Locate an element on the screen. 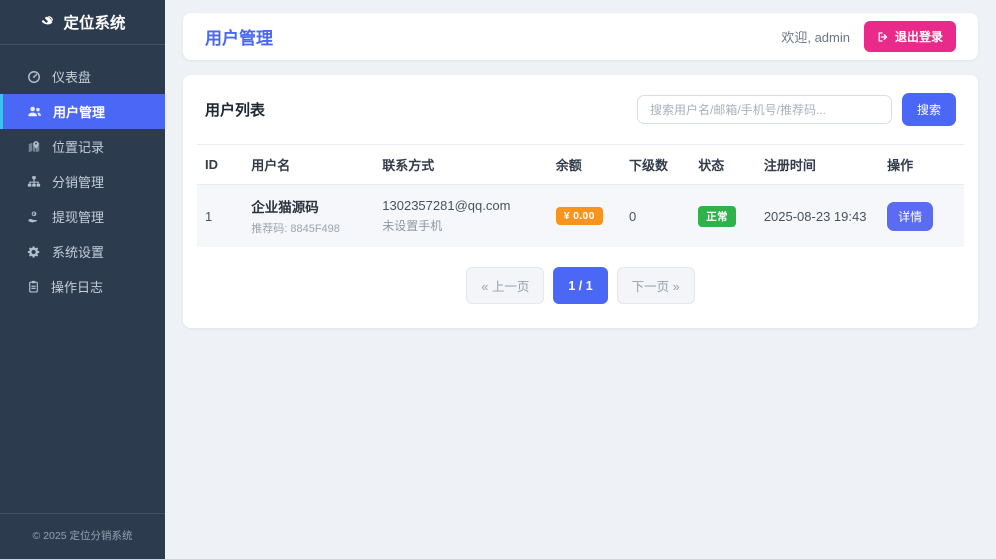 This screenshot has height=559, width=996. cell-balance: ¥ 0.00 is located at coordinates (584, 216).